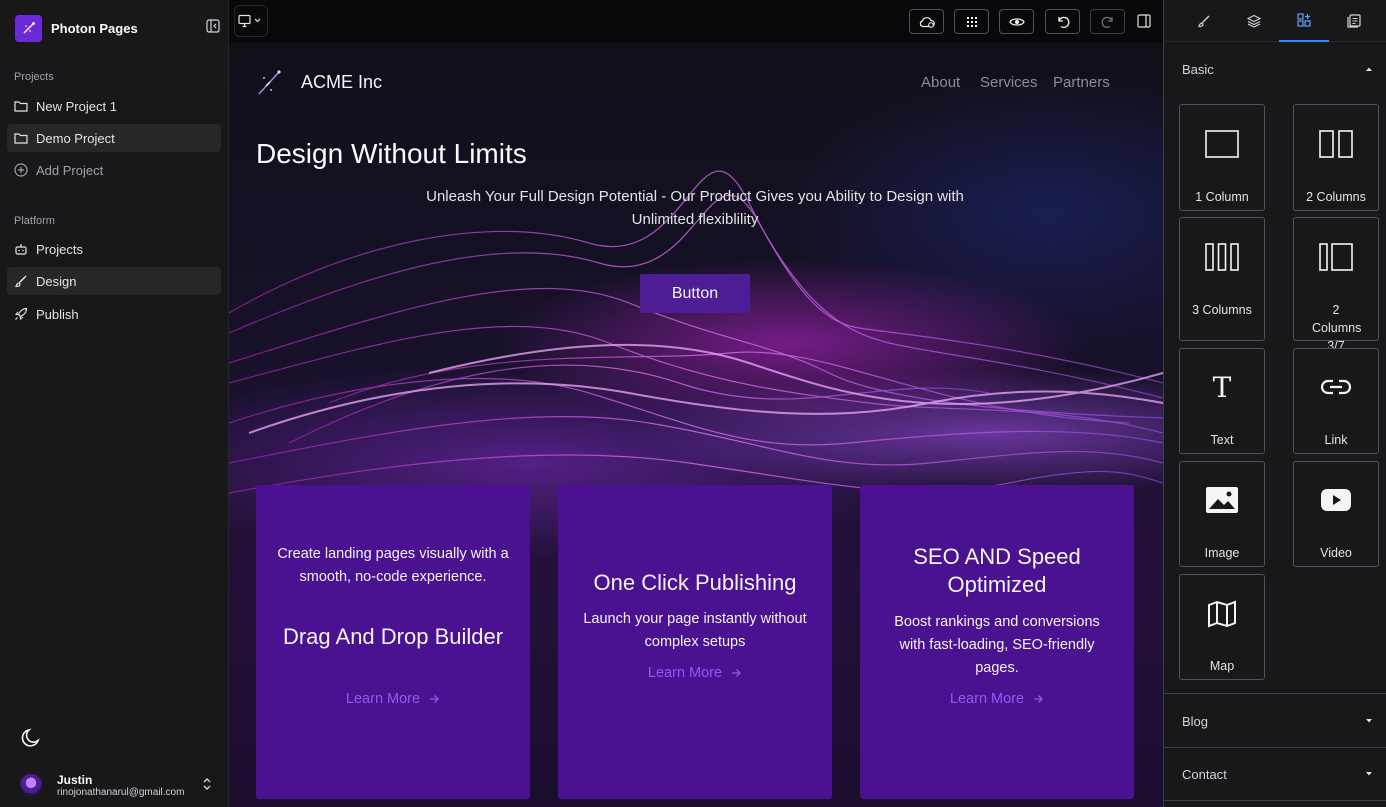  What do you see at coordinates (1009, 82) in the screenshot?
I see `site-nav-services: Services` at bounding box center [1009, 82].